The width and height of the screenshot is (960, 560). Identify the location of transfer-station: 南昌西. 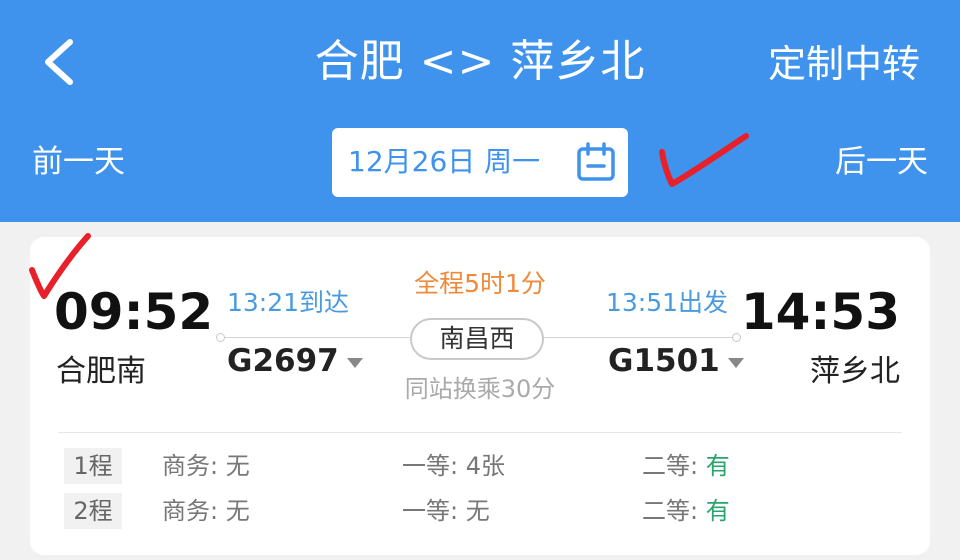
(477, 339).